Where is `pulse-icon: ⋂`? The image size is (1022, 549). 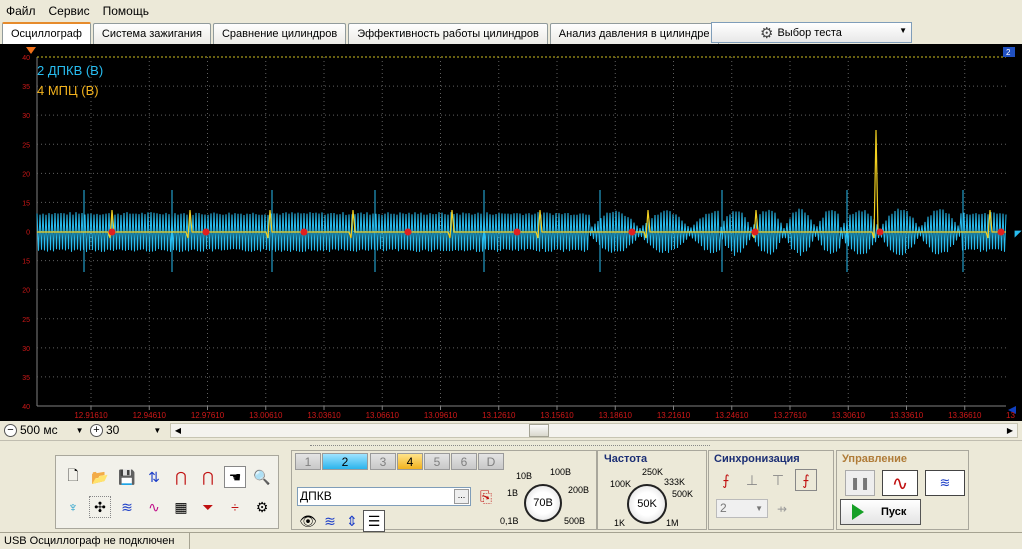 pulse-icon: ⋂ is located at coordinates (181, 477).